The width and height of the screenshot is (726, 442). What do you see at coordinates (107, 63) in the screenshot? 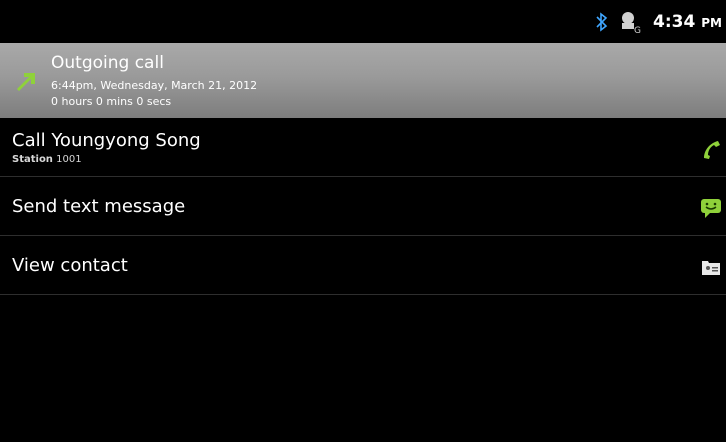
I see `call-type-title: Outgoing call` at bounding box center [107, 63].